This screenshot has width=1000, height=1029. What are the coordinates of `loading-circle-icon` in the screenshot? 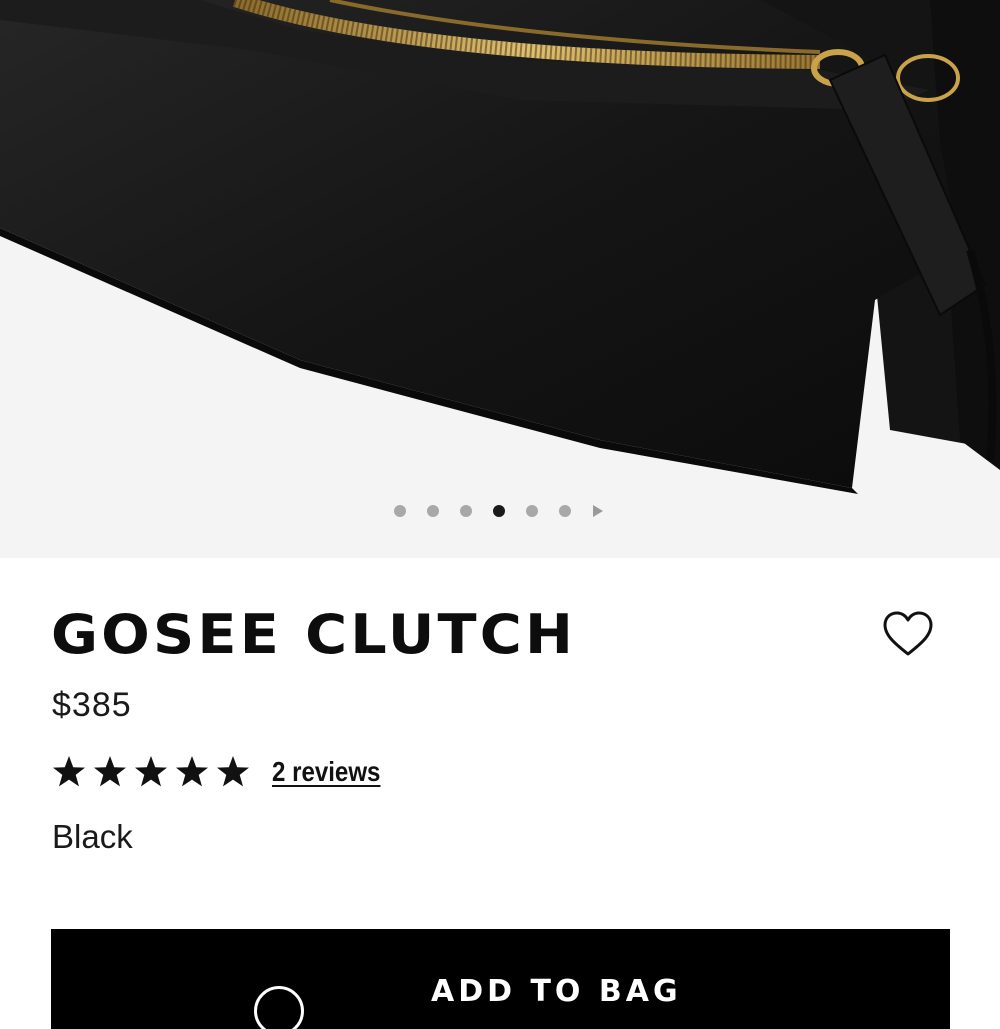 It's located at (279, 1007).